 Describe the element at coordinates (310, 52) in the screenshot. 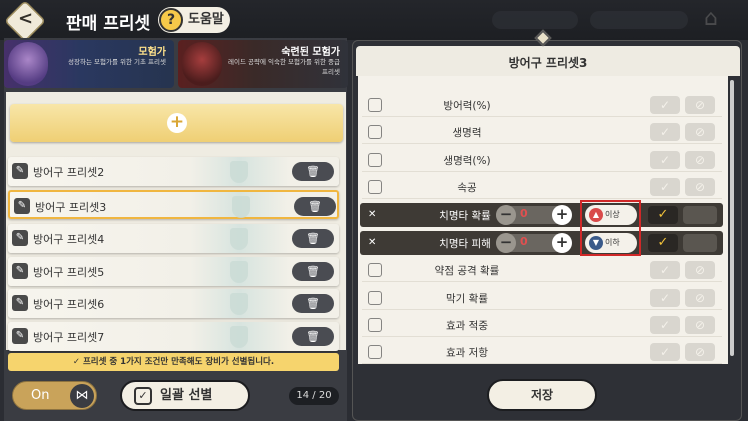

I see `advisor-title: 숙련된 모험가` at that location.